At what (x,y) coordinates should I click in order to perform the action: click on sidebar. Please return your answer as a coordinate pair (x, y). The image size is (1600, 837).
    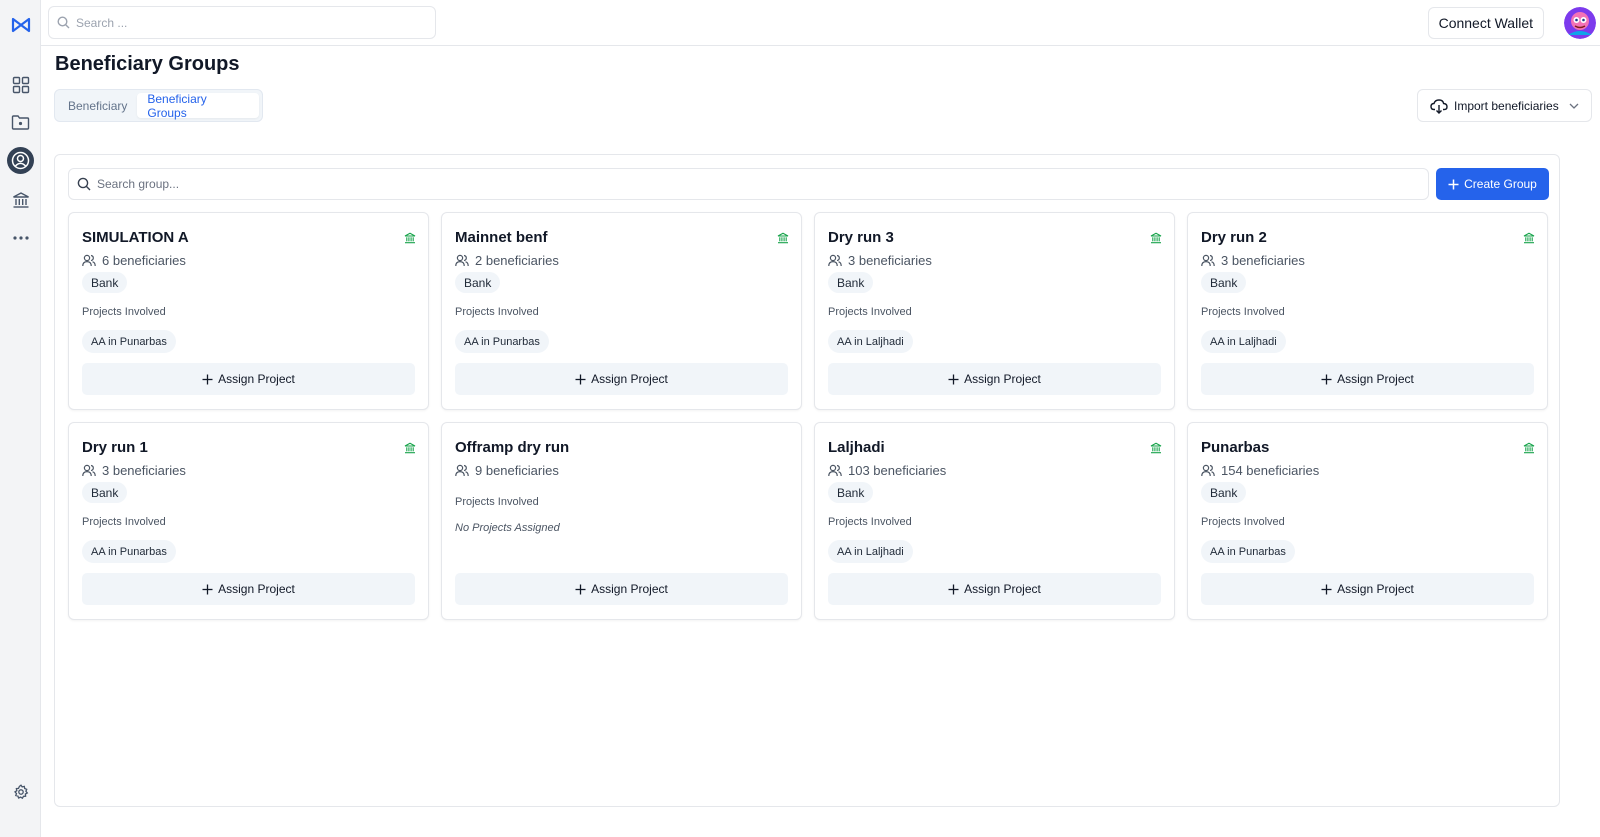
    Looking at the image, I should click on (20, 418).